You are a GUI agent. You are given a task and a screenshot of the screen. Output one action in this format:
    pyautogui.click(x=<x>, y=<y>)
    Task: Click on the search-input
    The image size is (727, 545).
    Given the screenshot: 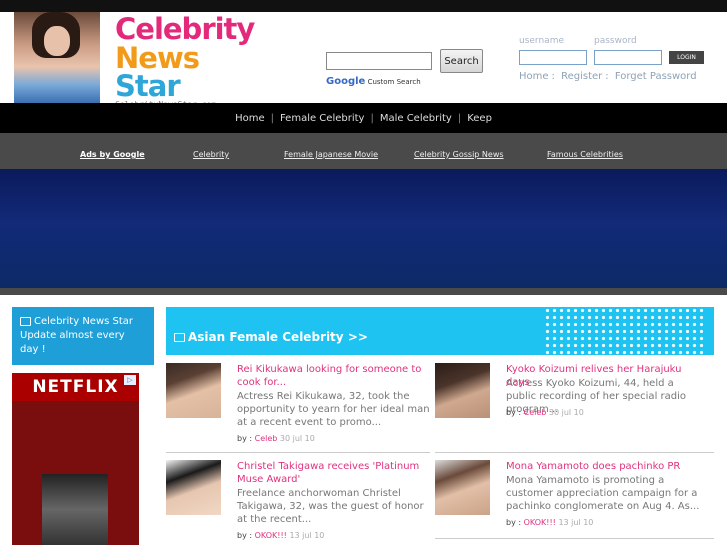 What is the action you would take?
    pyautogui.click(x=379, y=61)
    